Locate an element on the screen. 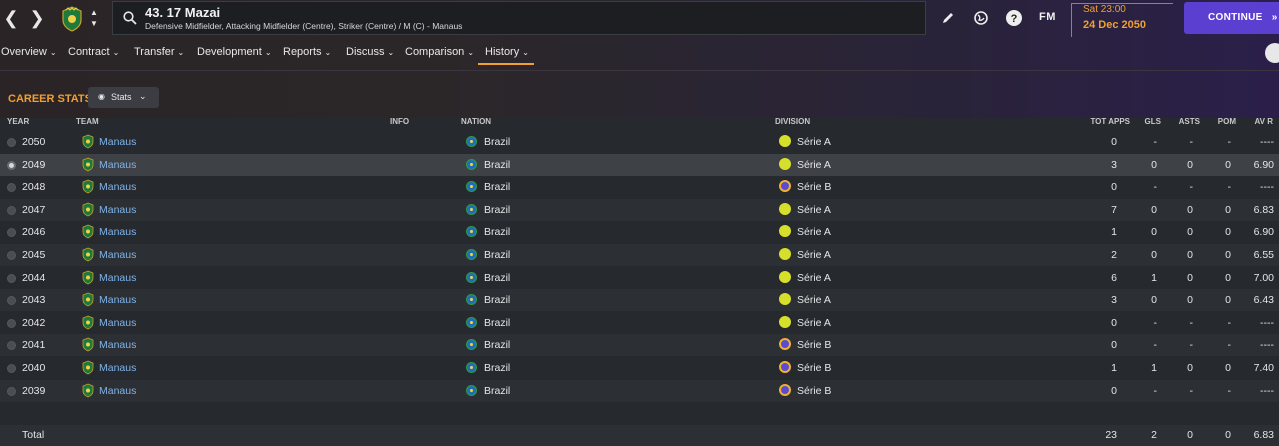  table-row: 2044 Manaus Brazil Série A 6 1 0 0 7.00 is located at coordinates (639, 278).